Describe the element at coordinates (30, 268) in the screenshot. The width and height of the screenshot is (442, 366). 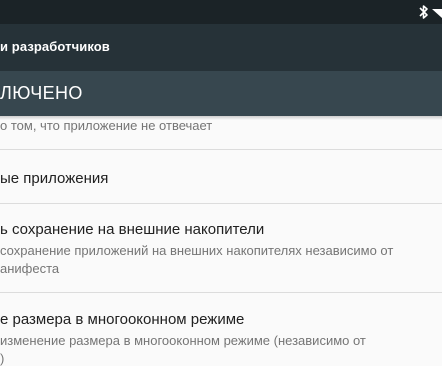
I see `setting-summary-line2: анифеста` at that location.